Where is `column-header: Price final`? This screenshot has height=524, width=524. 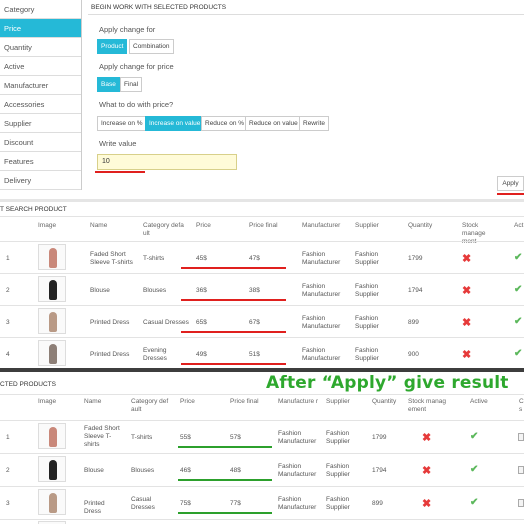 column-header: Price final is located at coordinates (244, 401).